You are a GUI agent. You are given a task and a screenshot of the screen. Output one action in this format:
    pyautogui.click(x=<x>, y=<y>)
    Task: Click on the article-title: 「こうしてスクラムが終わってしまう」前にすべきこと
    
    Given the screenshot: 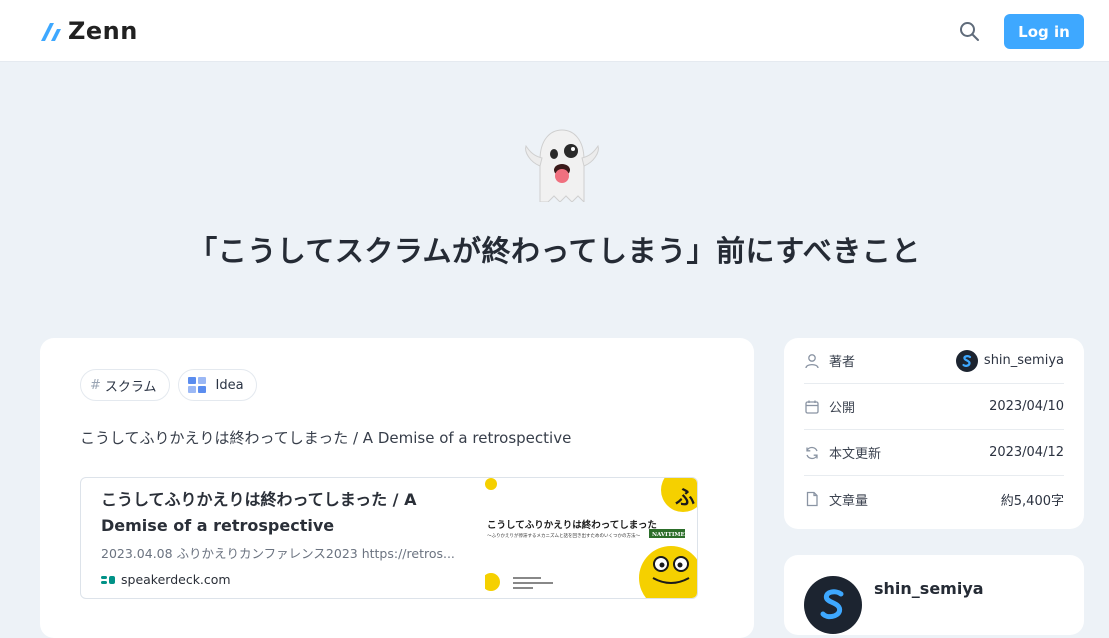 What is the action you would take?
    pyautogui.click(x=554, y=251)
    